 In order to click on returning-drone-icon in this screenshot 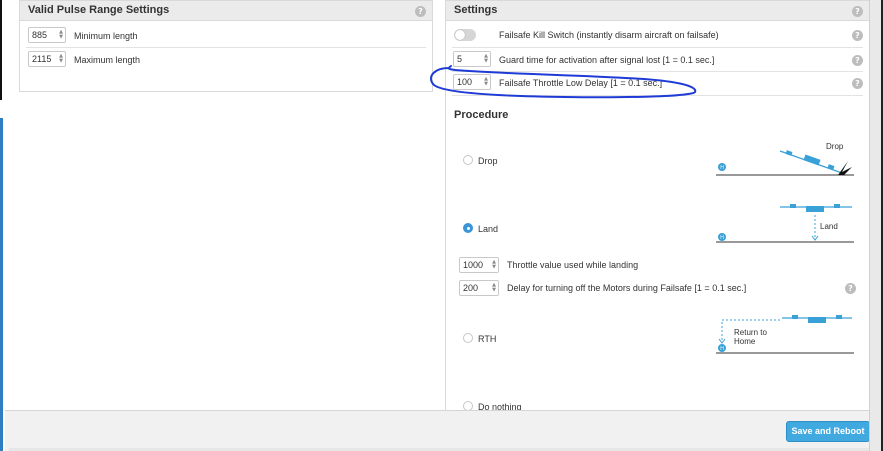, I will do `click(817, 319)`.